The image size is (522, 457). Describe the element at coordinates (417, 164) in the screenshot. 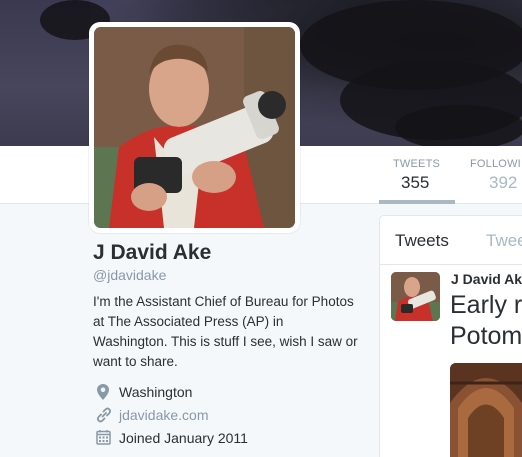

I see `nav-tweets-label: TWEETS` at that location.